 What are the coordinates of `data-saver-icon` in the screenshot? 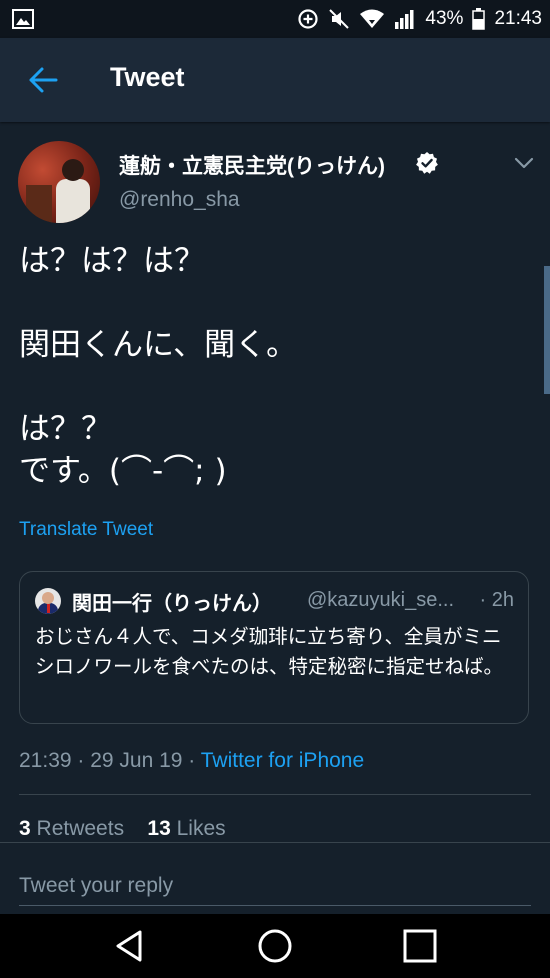 It's located at (308, 19).